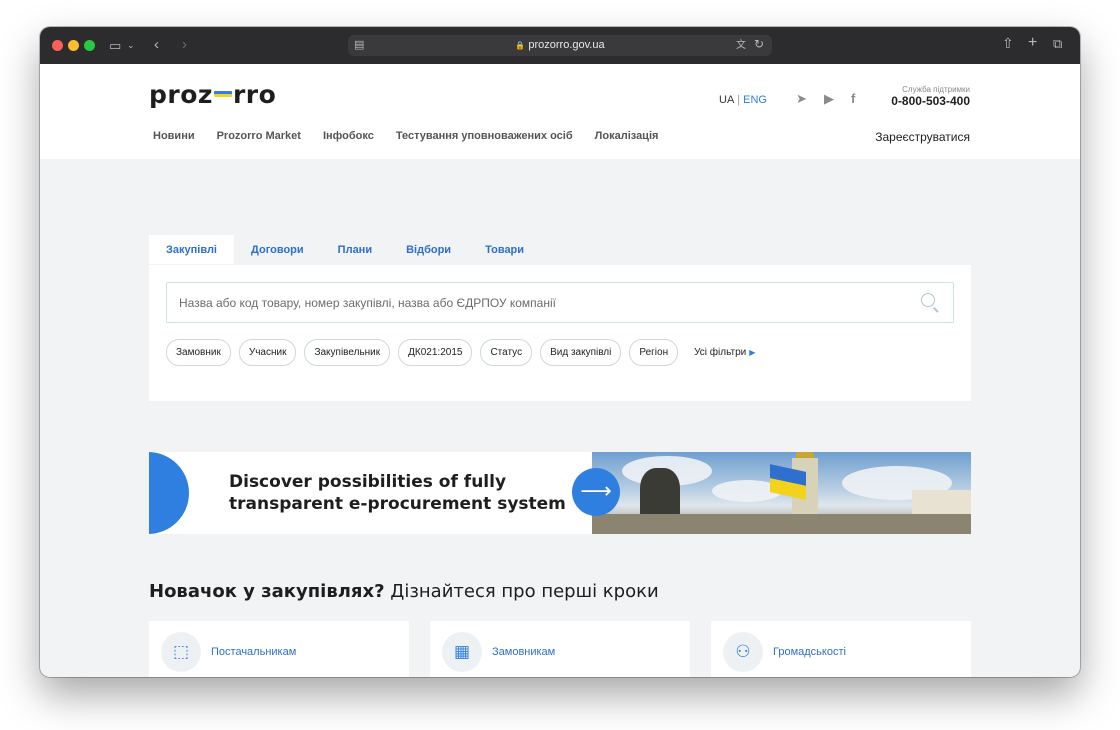  I want to click on nav-testing: Тестування уповноважених осіб, so click(484, 136).